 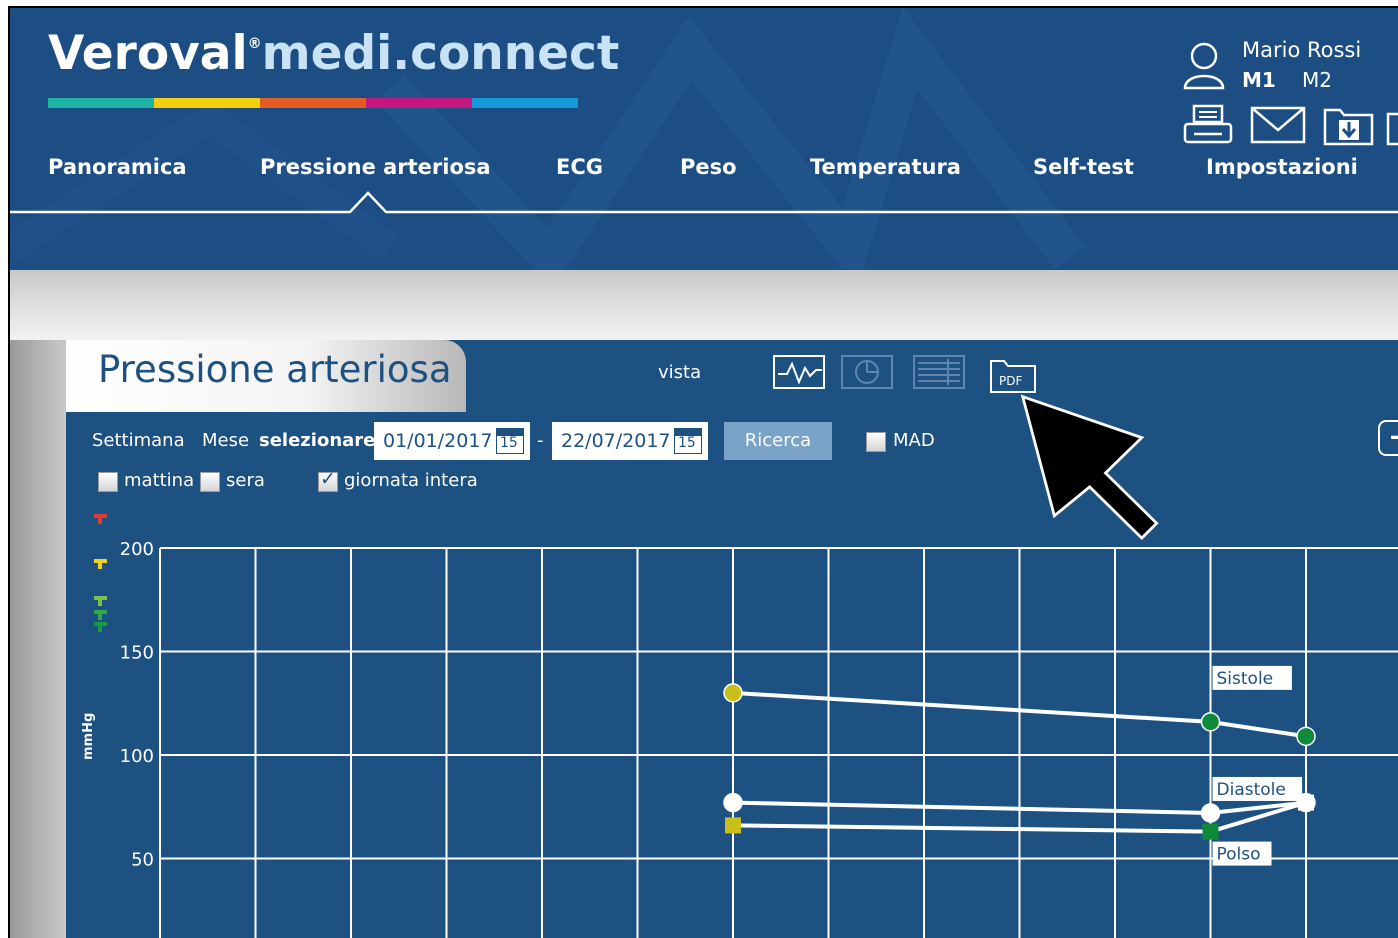 I want to click on nav-peso: Peso, so click(x=708, y=167).